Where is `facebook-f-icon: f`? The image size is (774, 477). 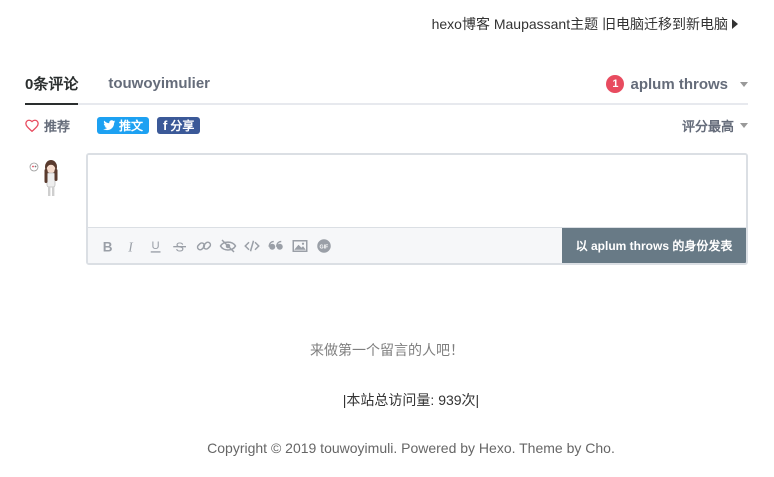
facebook-f-icon: f is located at coordinates (165, 125).